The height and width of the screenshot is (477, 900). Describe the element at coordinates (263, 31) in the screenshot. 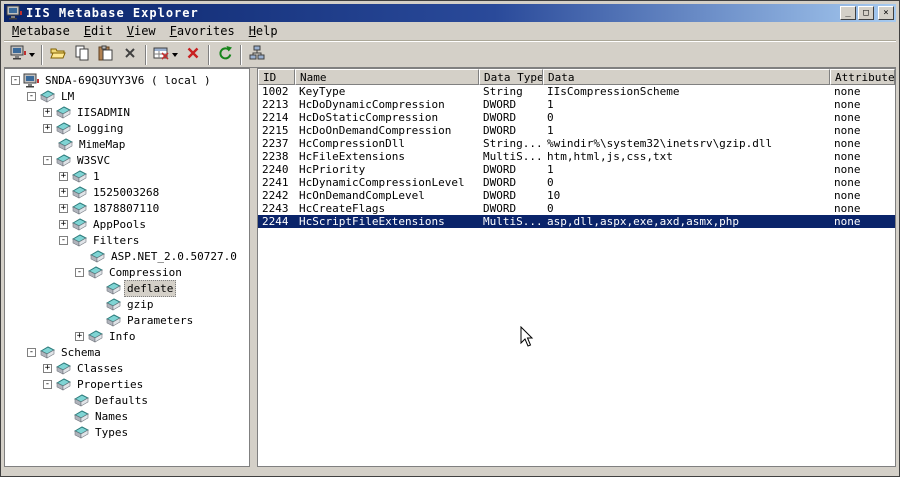

I see `menu-help: Help` at that location.